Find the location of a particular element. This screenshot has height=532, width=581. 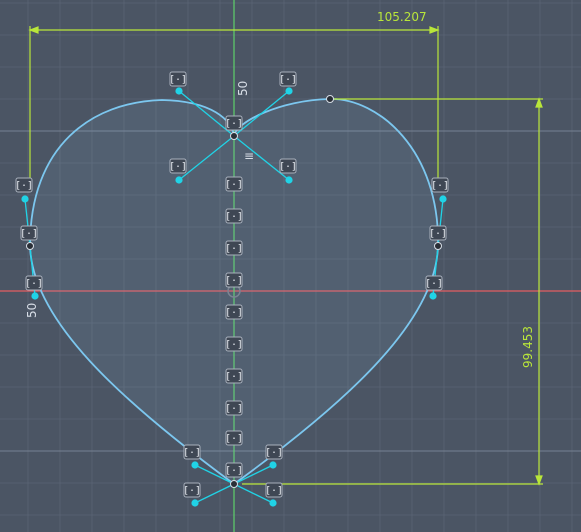

node-top-center is located at coordinates (234, 136).